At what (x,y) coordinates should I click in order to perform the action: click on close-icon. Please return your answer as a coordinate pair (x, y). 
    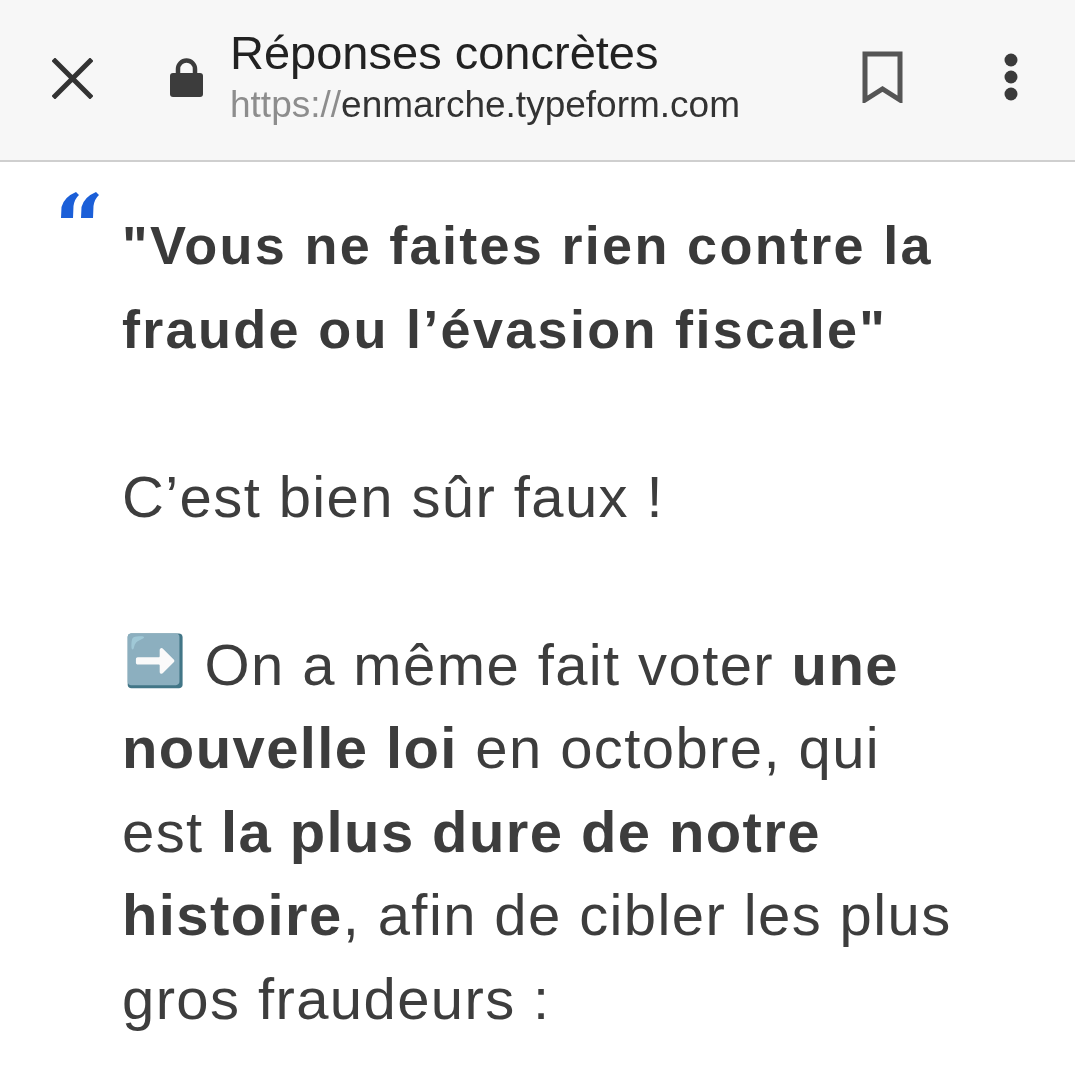
    Looking at the image, I should click on (72, 78).